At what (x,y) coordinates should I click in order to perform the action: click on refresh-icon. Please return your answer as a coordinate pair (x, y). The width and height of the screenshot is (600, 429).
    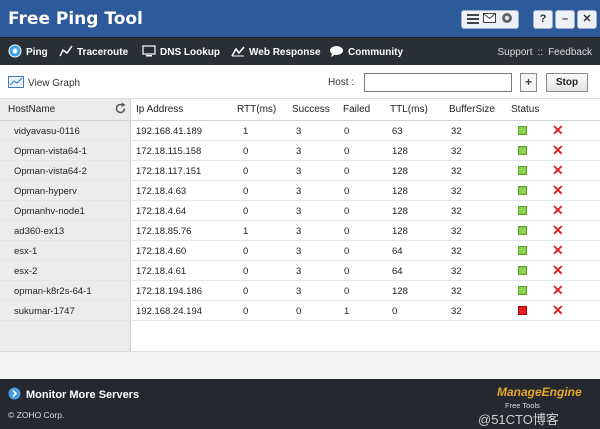
    Looking at the image, I should click on (120, 110).